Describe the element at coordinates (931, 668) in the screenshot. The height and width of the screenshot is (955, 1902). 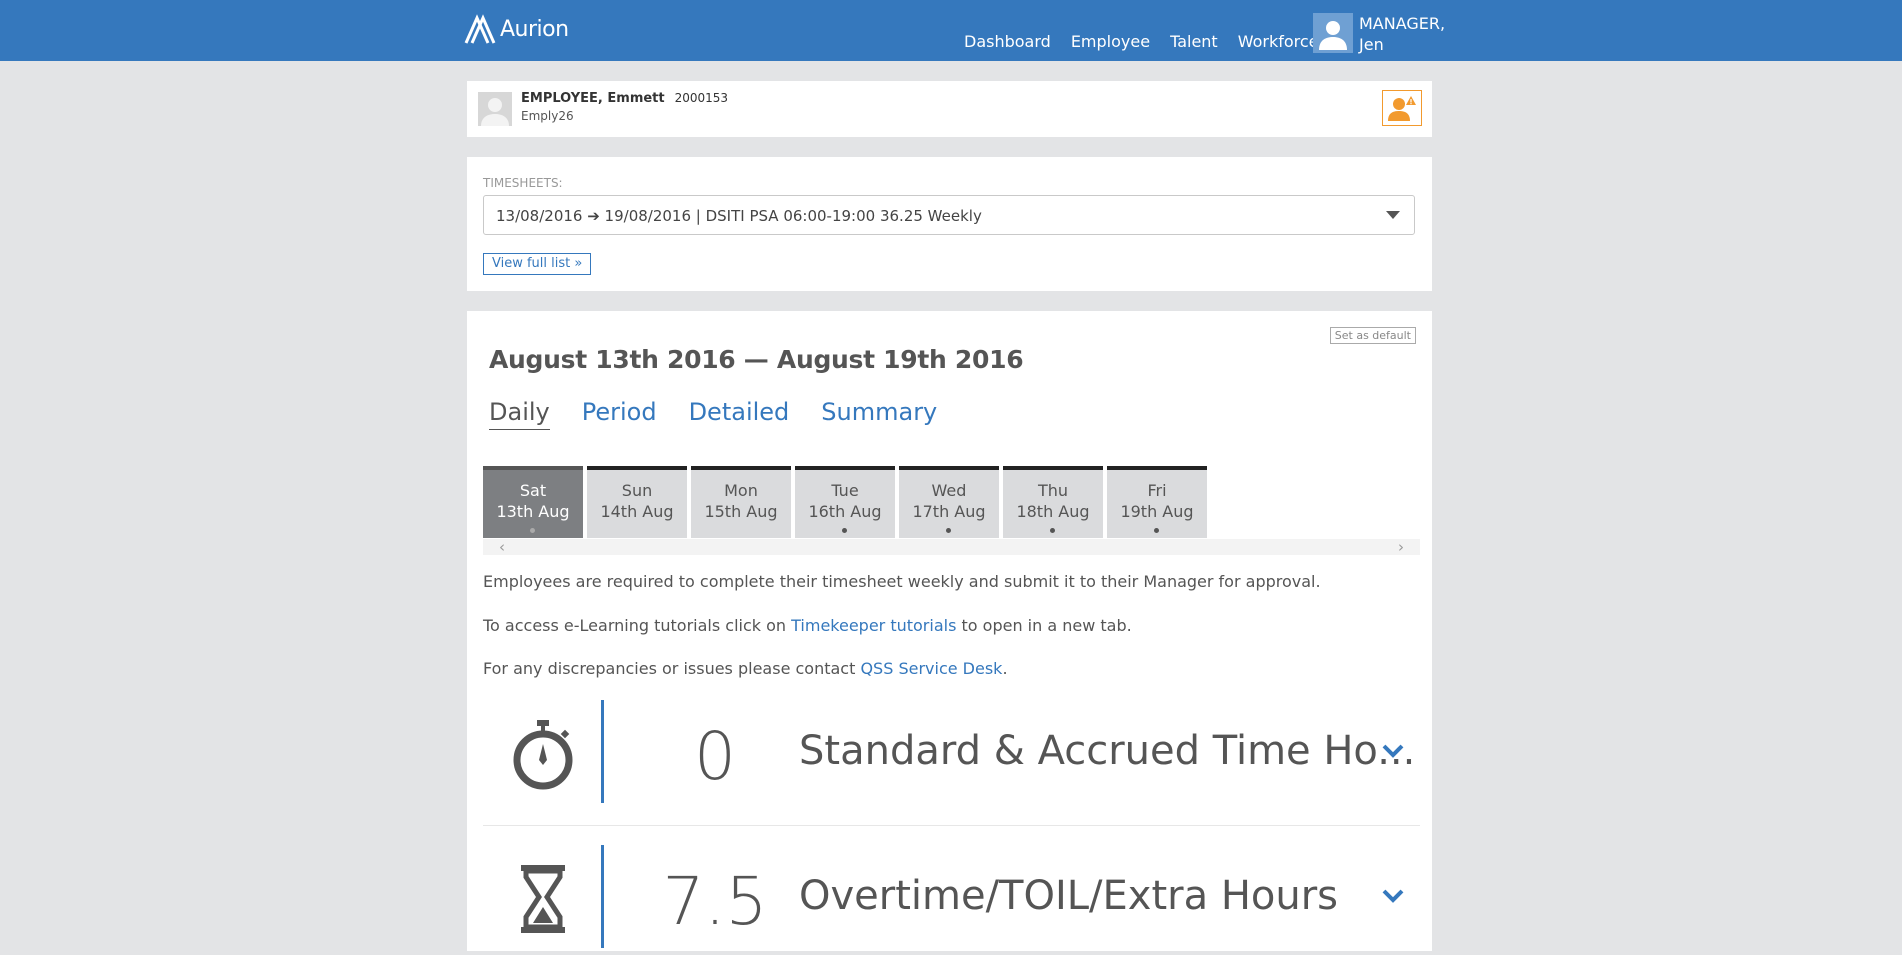
I see `qss-service-desk-link: QSS Service Desk` at that location.